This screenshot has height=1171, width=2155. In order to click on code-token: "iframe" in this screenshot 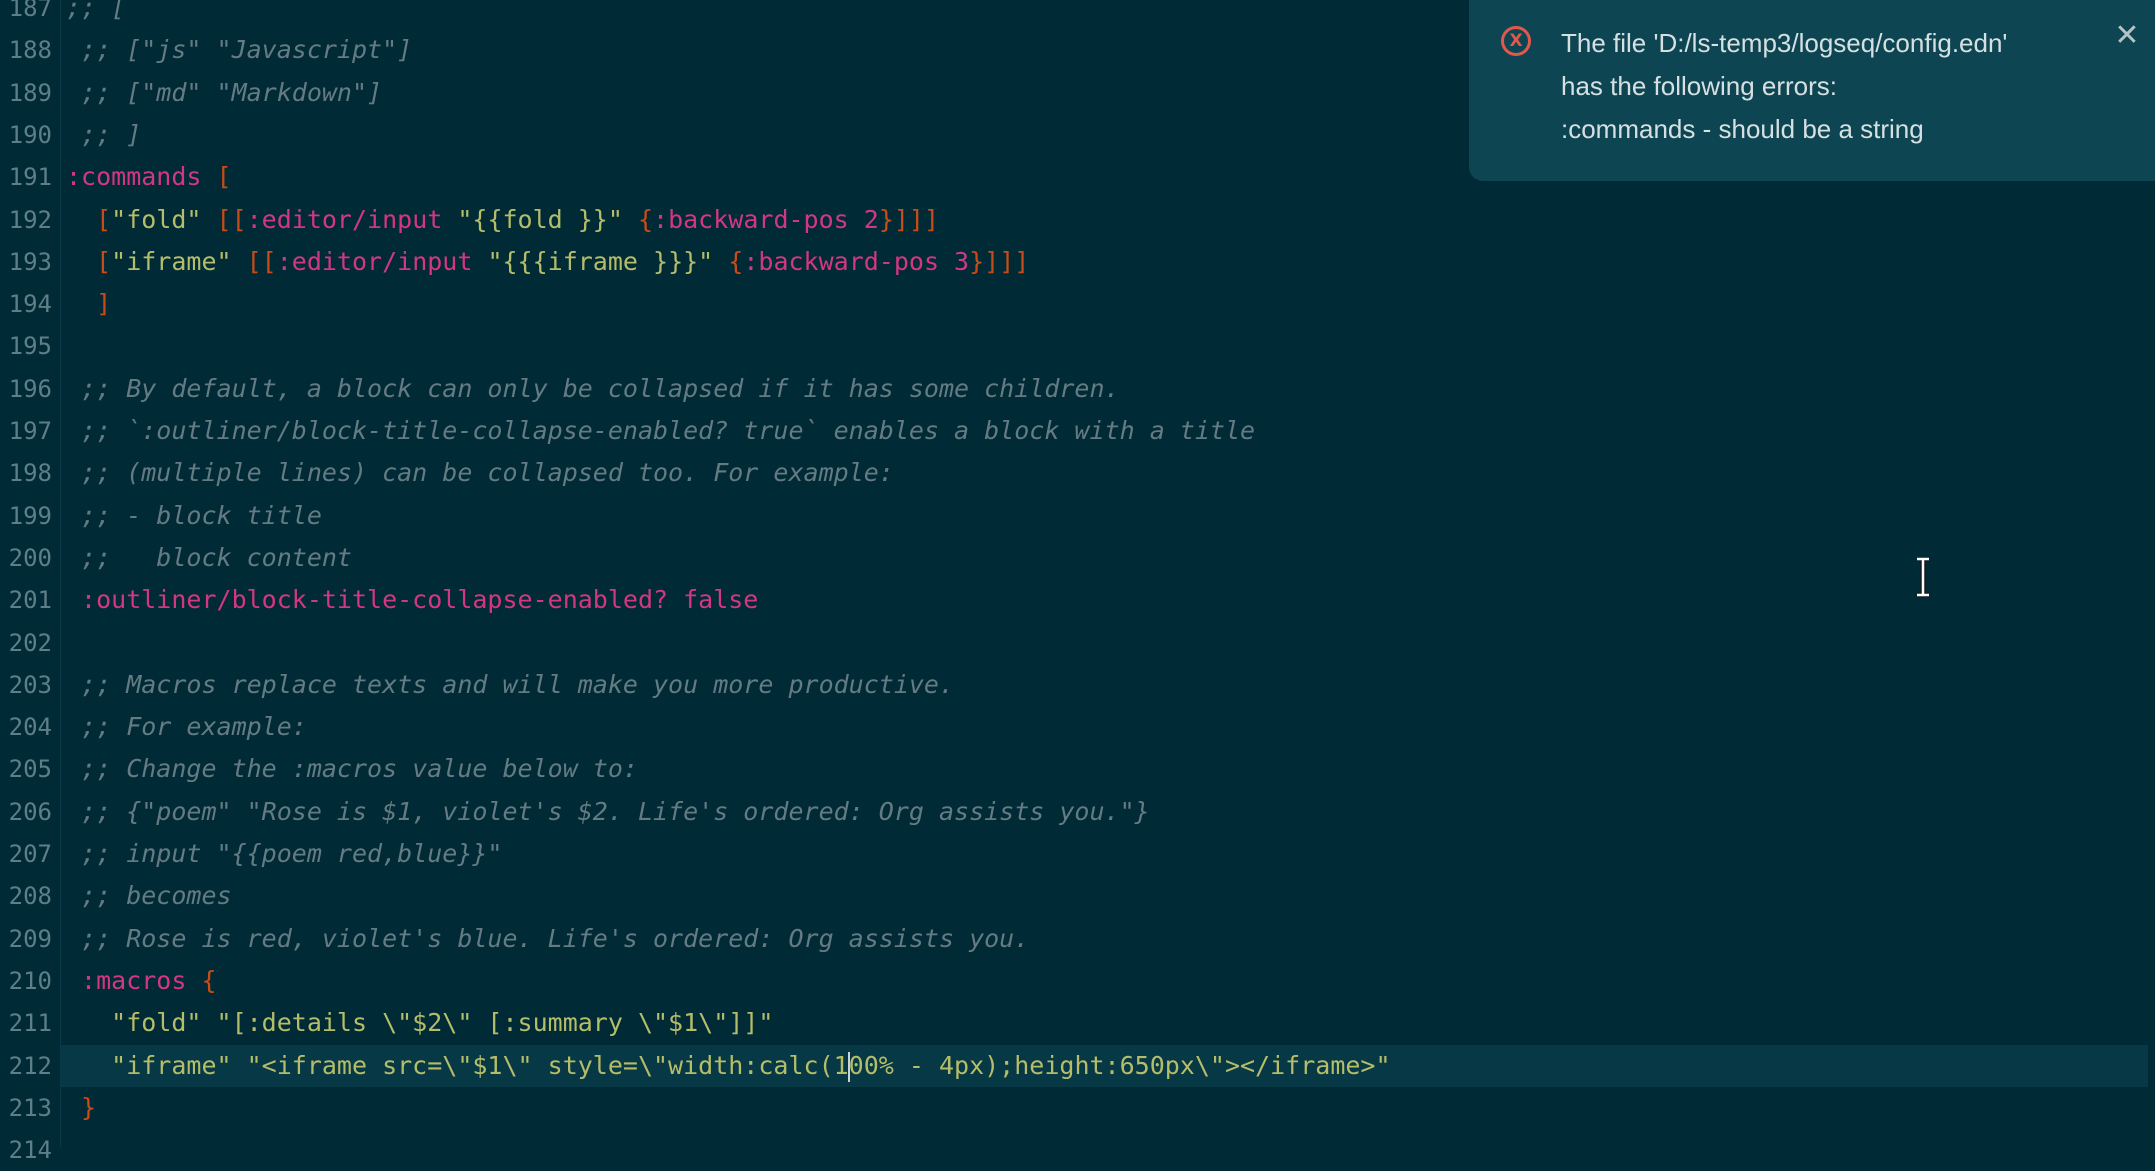, I will do `click(179, 261)`.